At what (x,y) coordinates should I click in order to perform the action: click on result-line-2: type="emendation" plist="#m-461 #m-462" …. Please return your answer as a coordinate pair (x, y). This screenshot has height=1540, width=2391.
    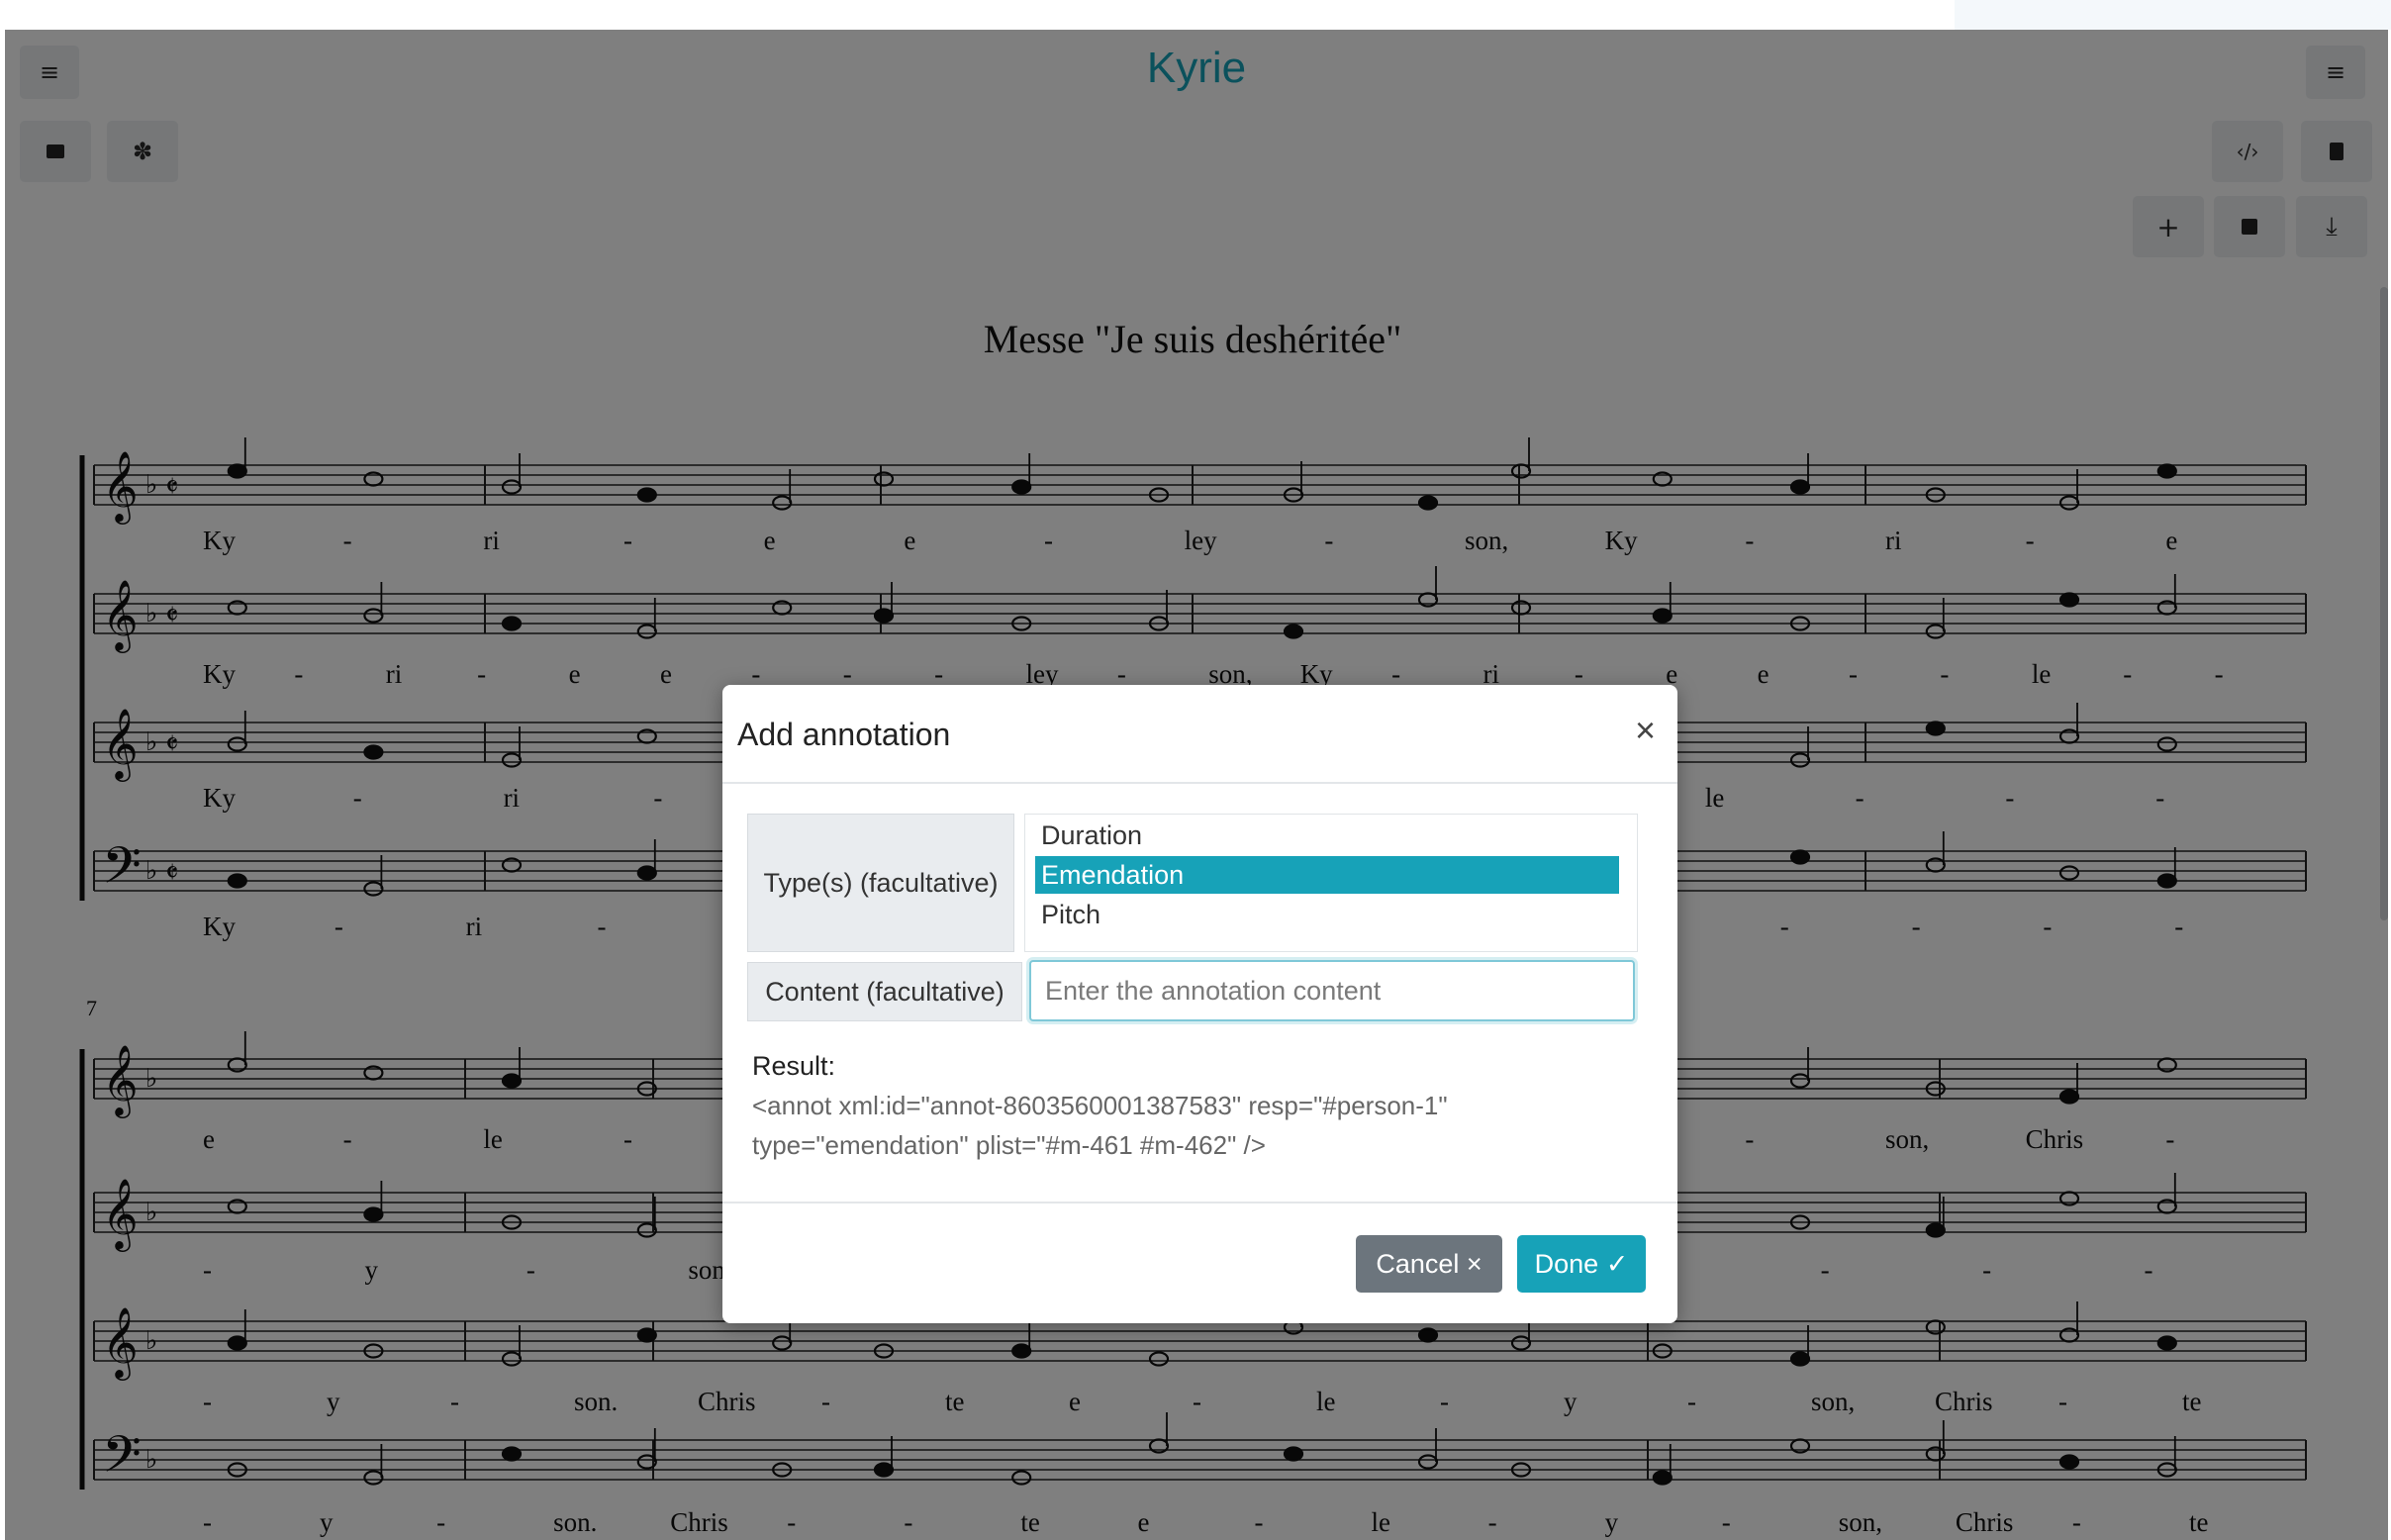
    Looking at the image, I should click on (1009, 1145).